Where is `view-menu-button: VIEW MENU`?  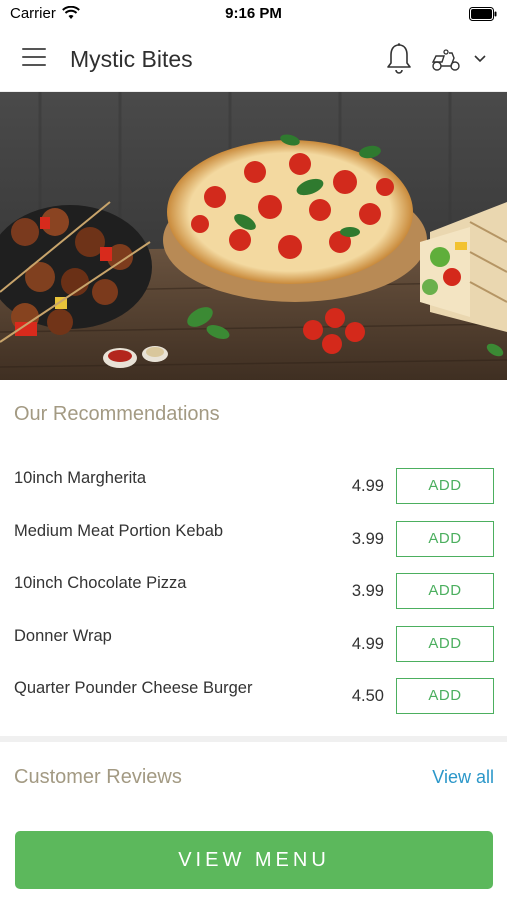 view-menu-button: VIEW MENU is located at coordinates (254, 860).